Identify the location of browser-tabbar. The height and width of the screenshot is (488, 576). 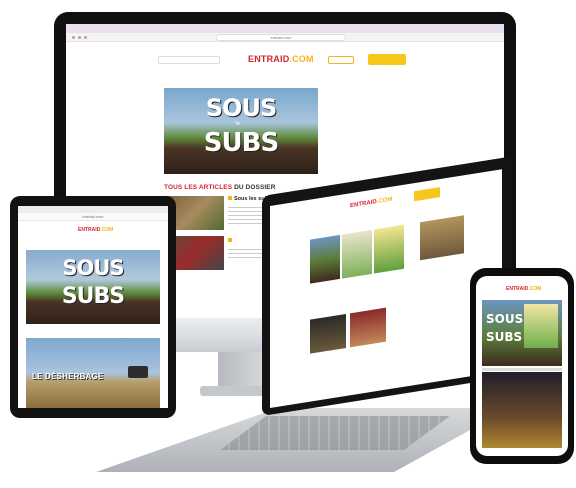
(285, 28).